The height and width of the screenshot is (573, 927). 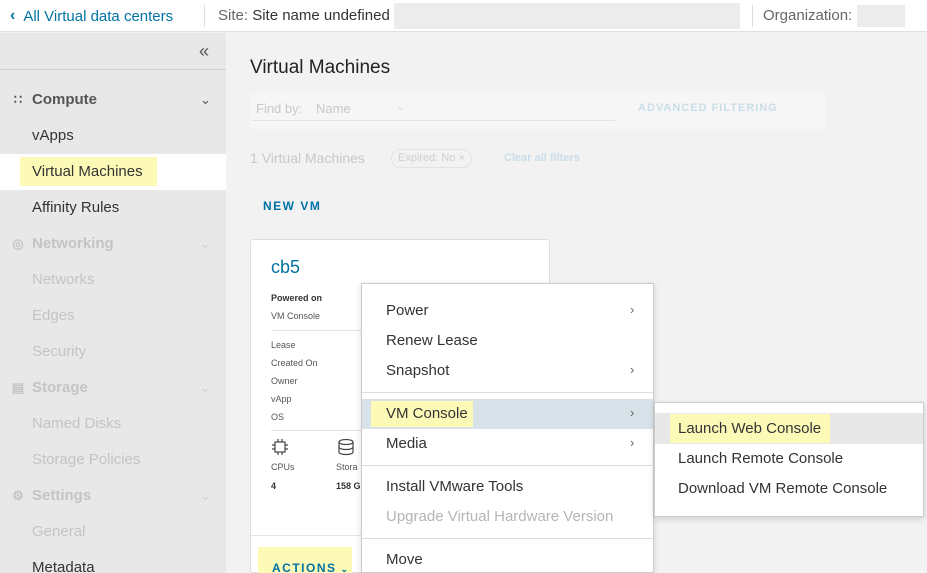 I want to click on sidebar-item-virtual-machines: Virtual Machines, so click(x=87, y=171).